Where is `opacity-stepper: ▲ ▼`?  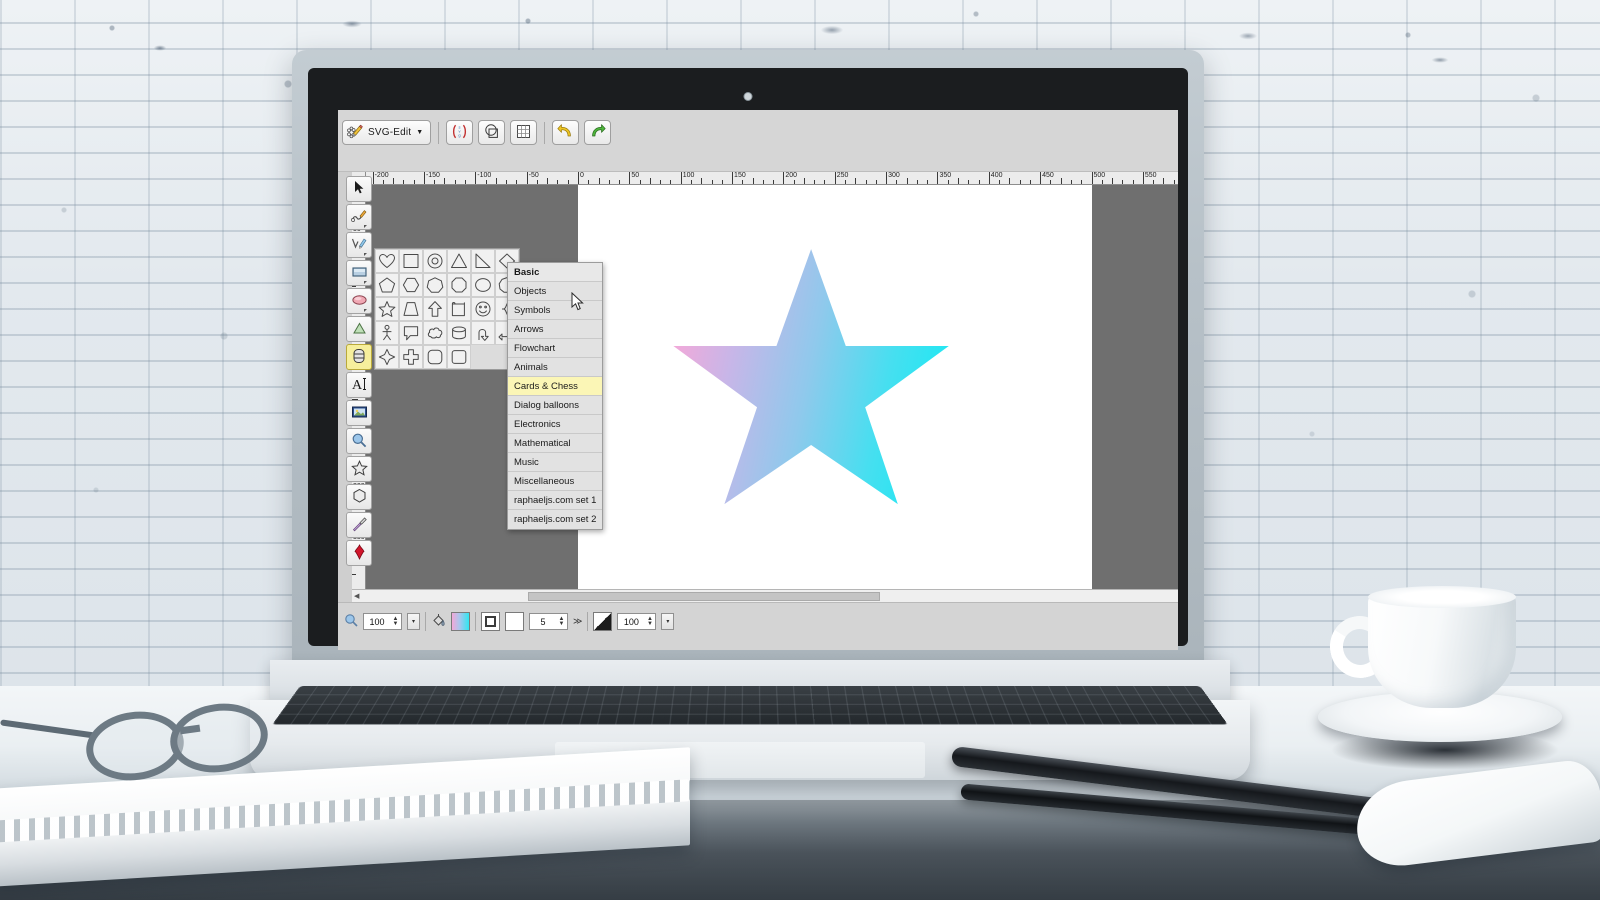 opacity-stepper: ▲ ▼ is located at coordinates (649, 621).